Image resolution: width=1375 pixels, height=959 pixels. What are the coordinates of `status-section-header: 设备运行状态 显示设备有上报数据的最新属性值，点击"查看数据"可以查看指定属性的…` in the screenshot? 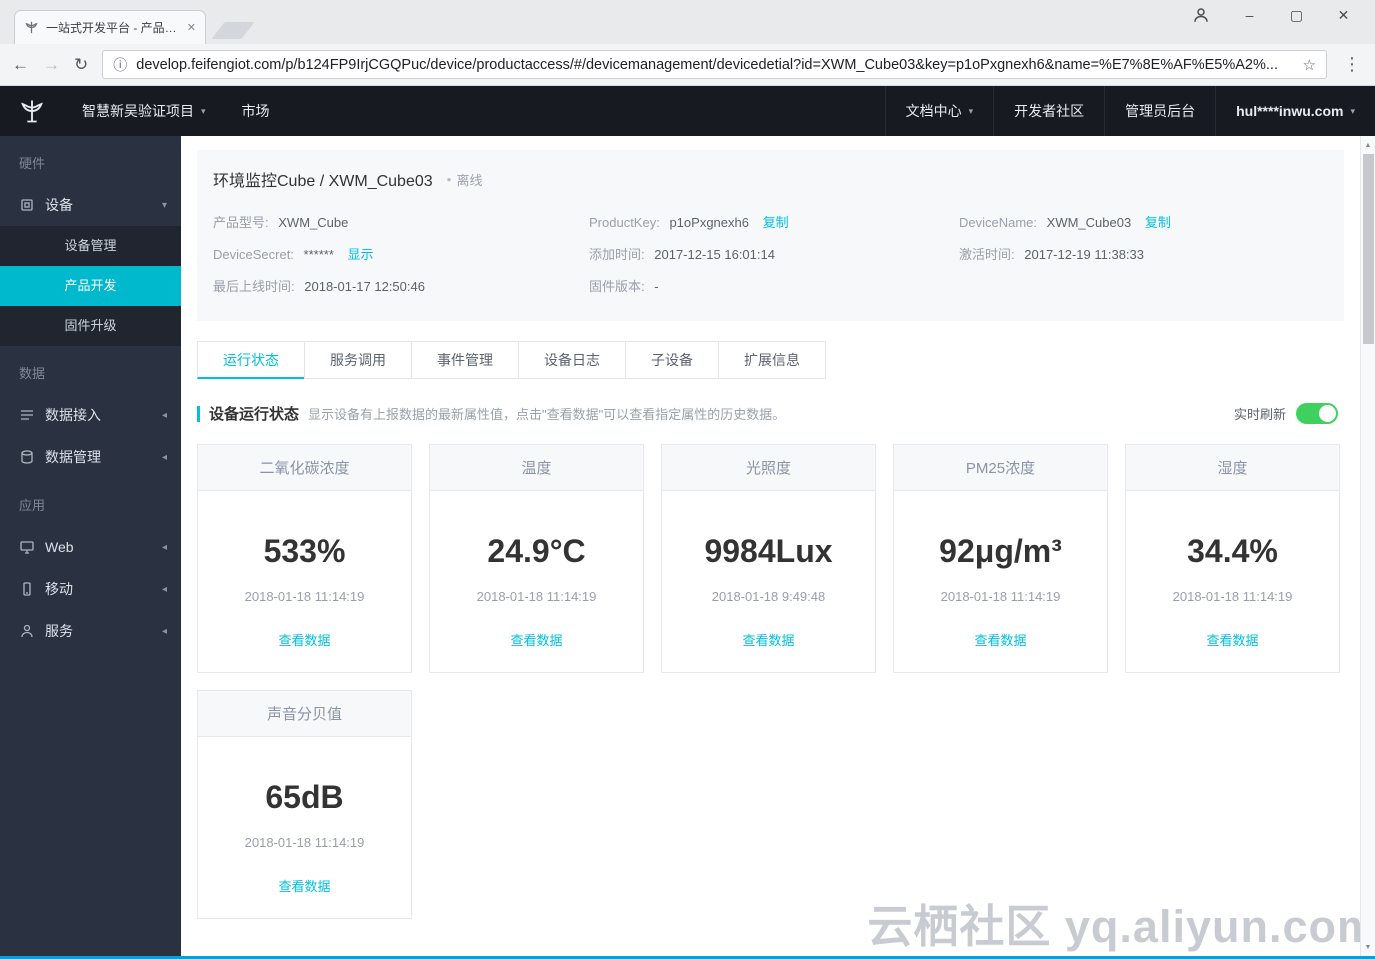 It's located at (770, 413).